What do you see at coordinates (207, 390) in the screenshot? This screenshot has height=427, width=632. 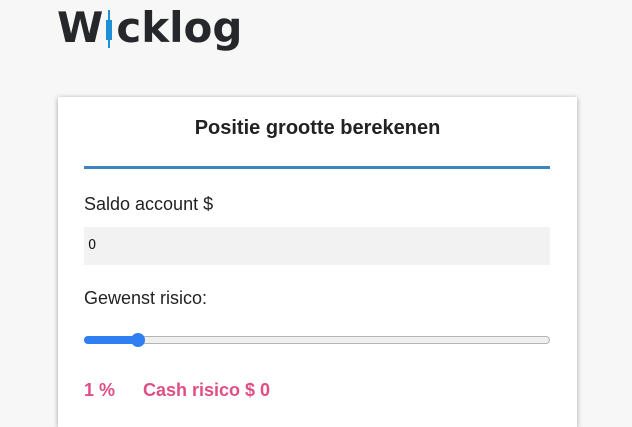 I see `cash-risk-value: Cash risico $ 0` at bounding box center [207, 390].